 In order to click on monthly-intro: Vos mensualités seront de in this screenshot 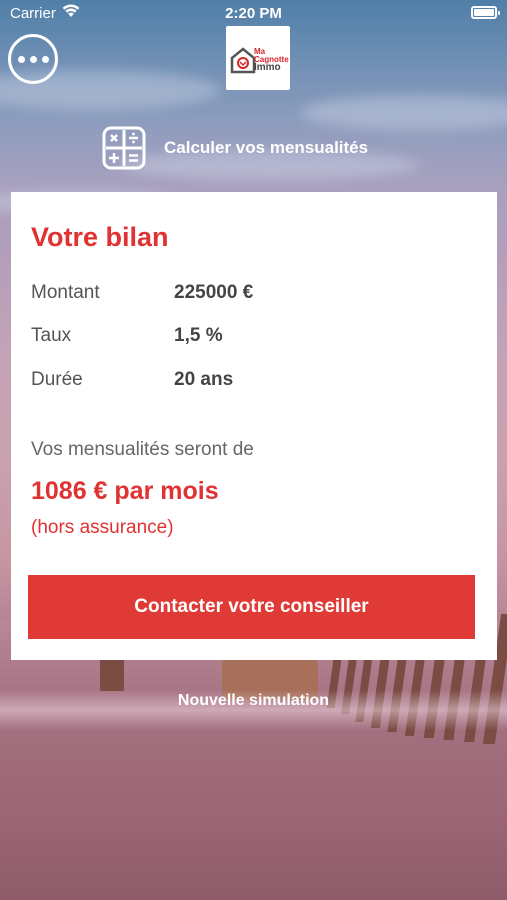, I will do `click(142, 449)`.